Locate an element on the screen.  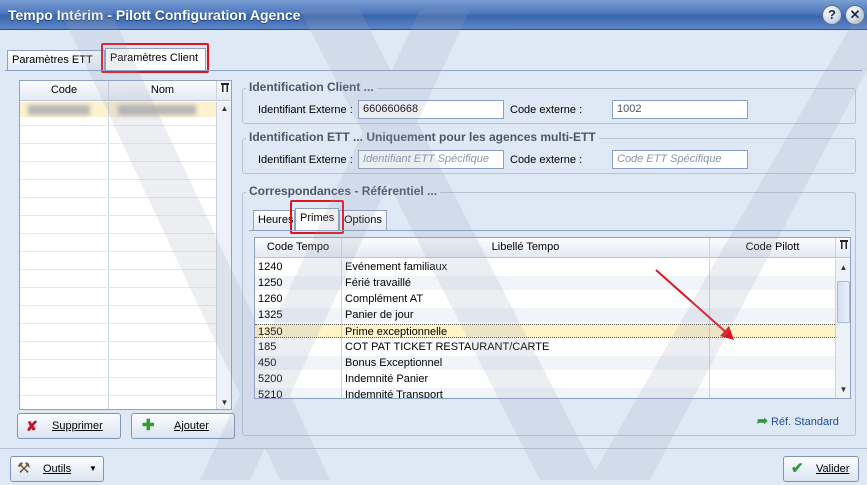
annotation-arrow-icon is located at coordinates (694, 304).